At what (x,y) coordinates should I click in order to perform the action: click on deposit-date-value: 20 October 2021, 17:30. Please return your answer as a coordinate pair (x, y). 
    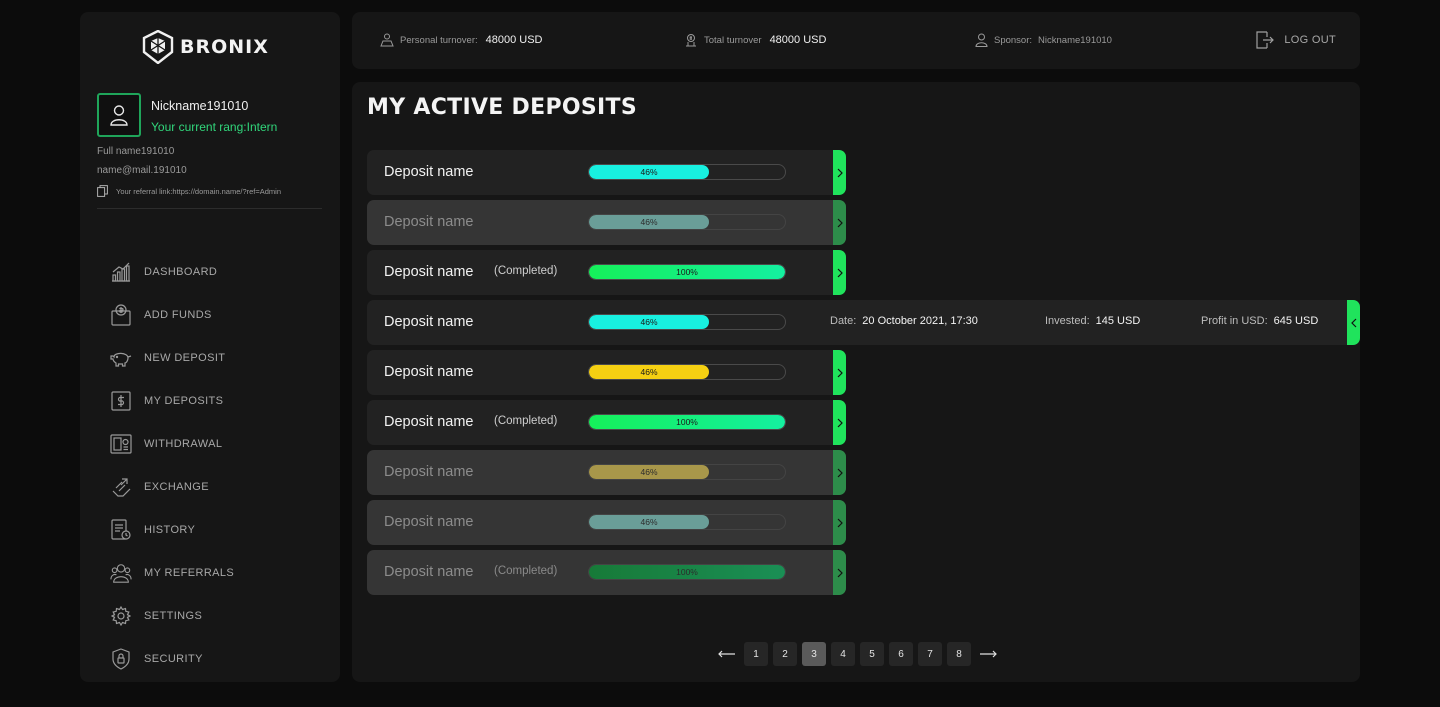
    Looking at the image, I should click on (920, 321).